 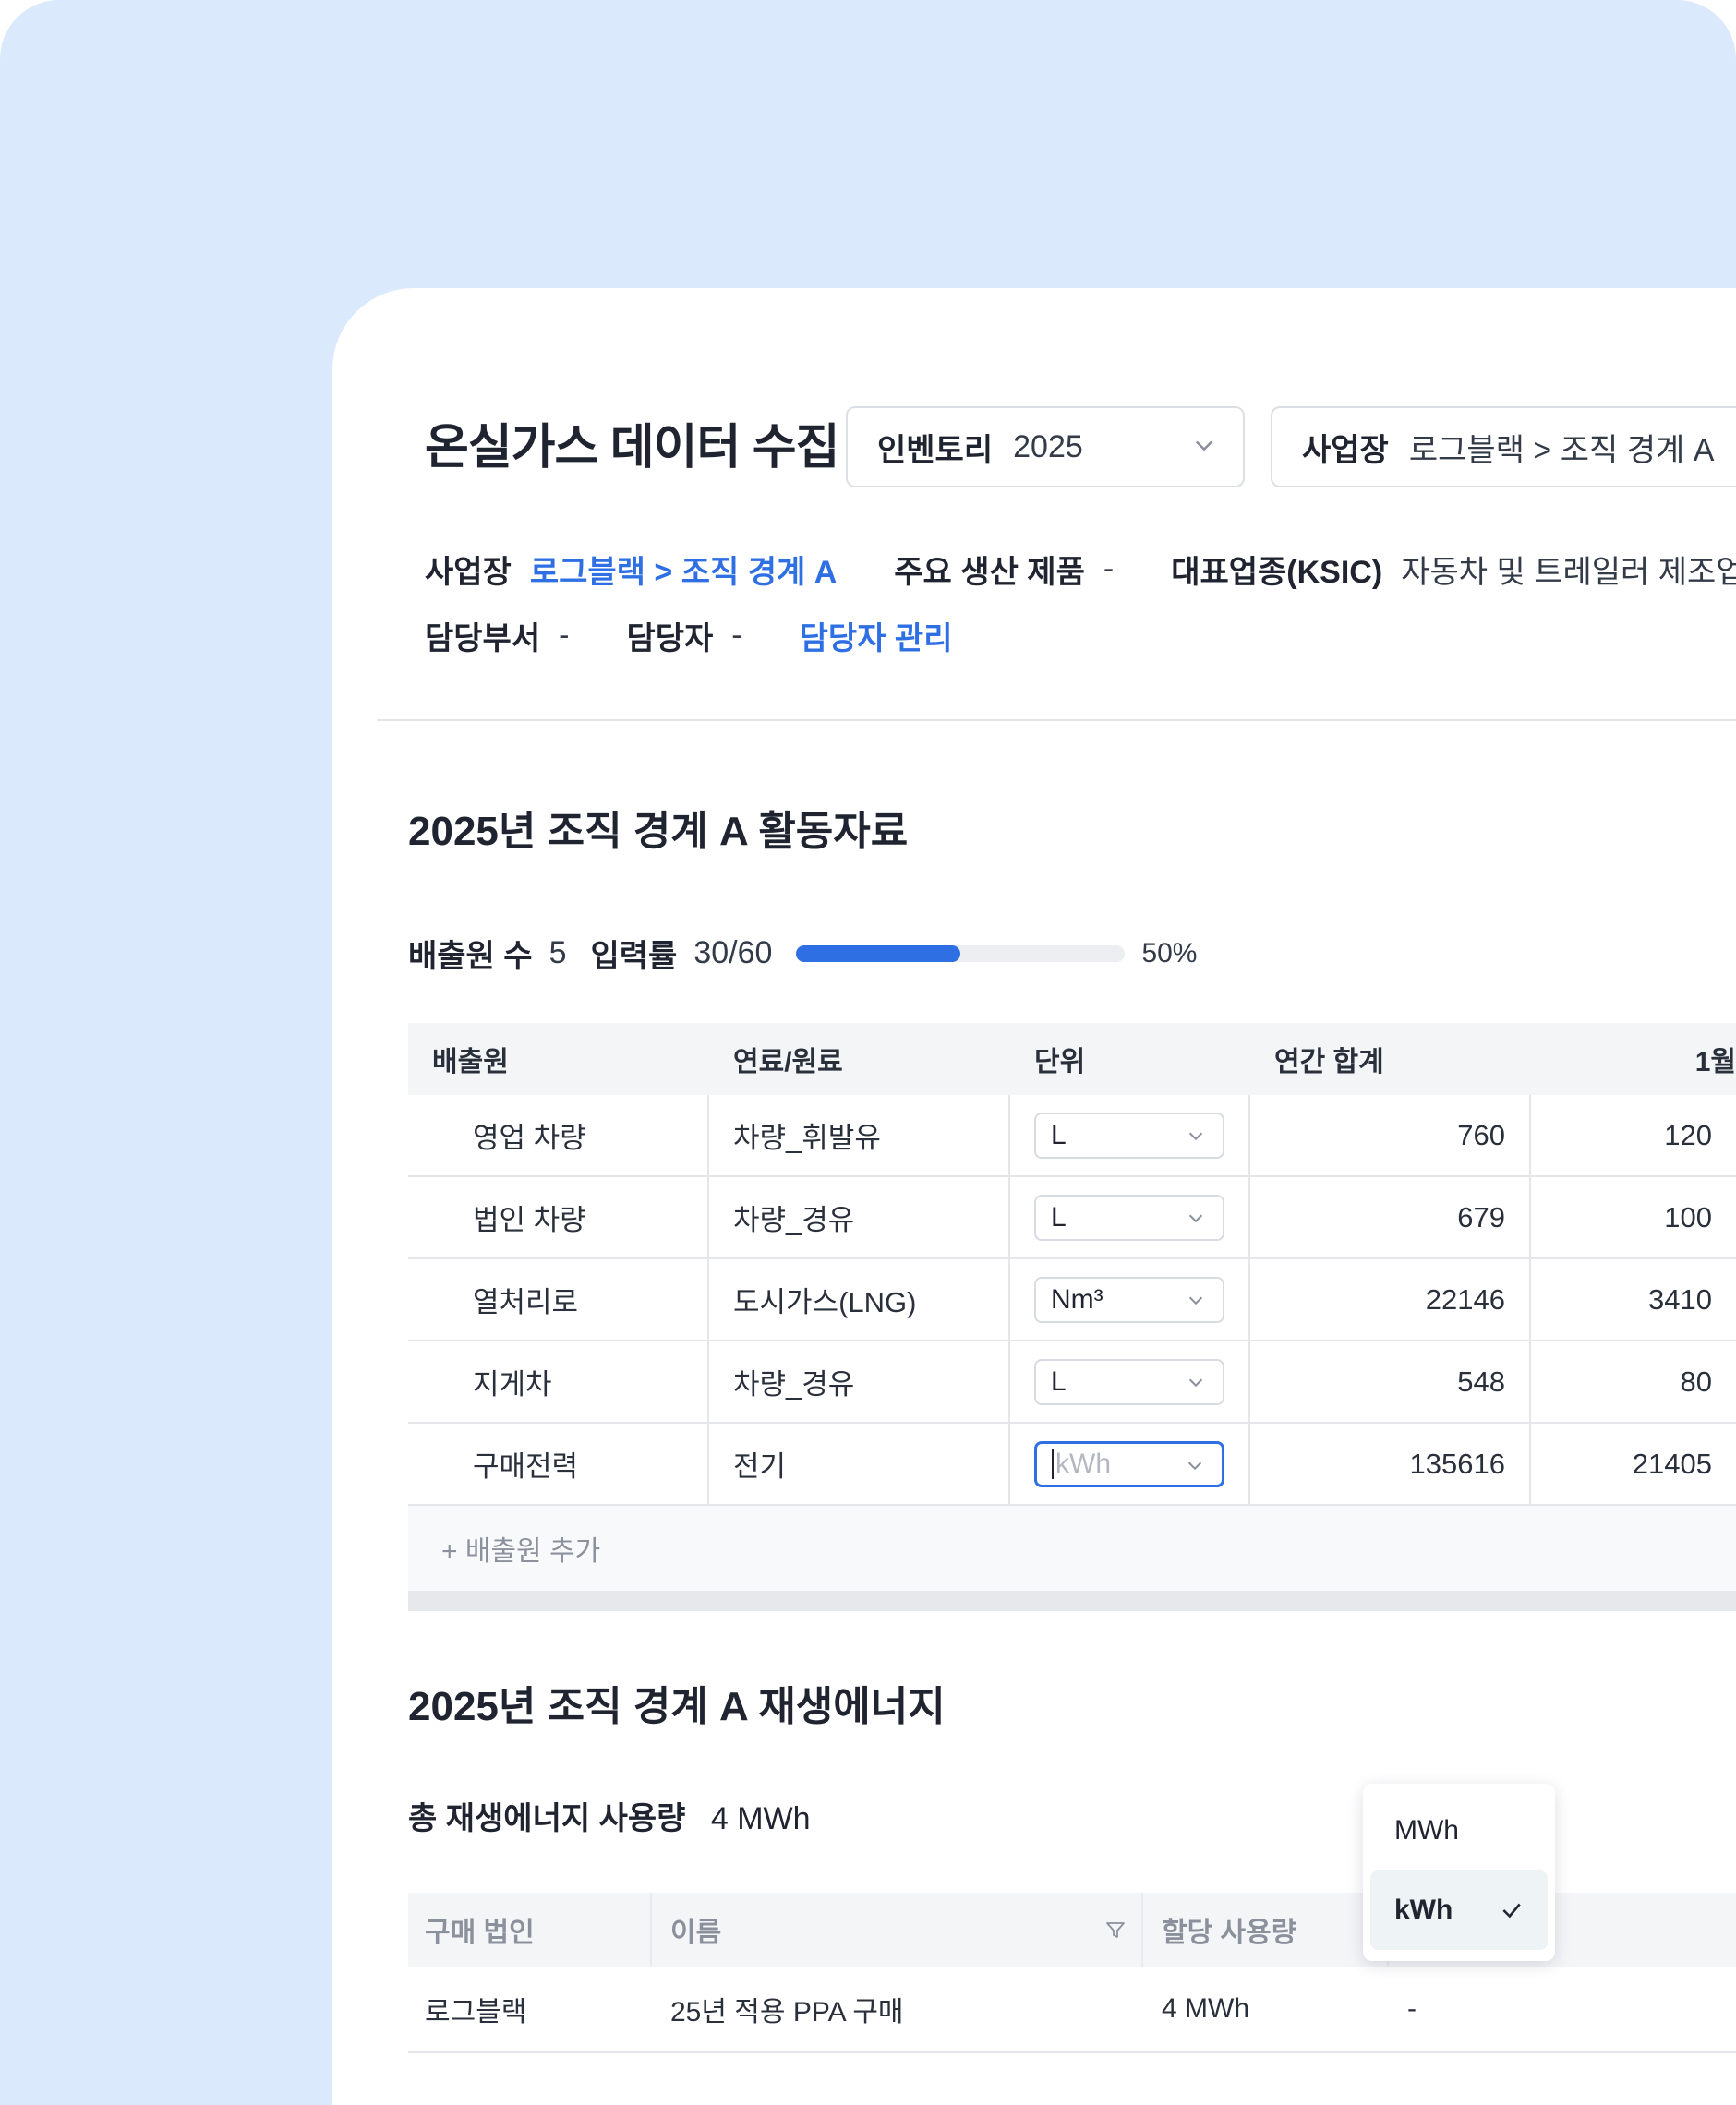 What do you see at coordinates (1459, 1831) in the screenshot?
I see `unit-option-mwh: MWh` at bounding box center [1459, 1831].